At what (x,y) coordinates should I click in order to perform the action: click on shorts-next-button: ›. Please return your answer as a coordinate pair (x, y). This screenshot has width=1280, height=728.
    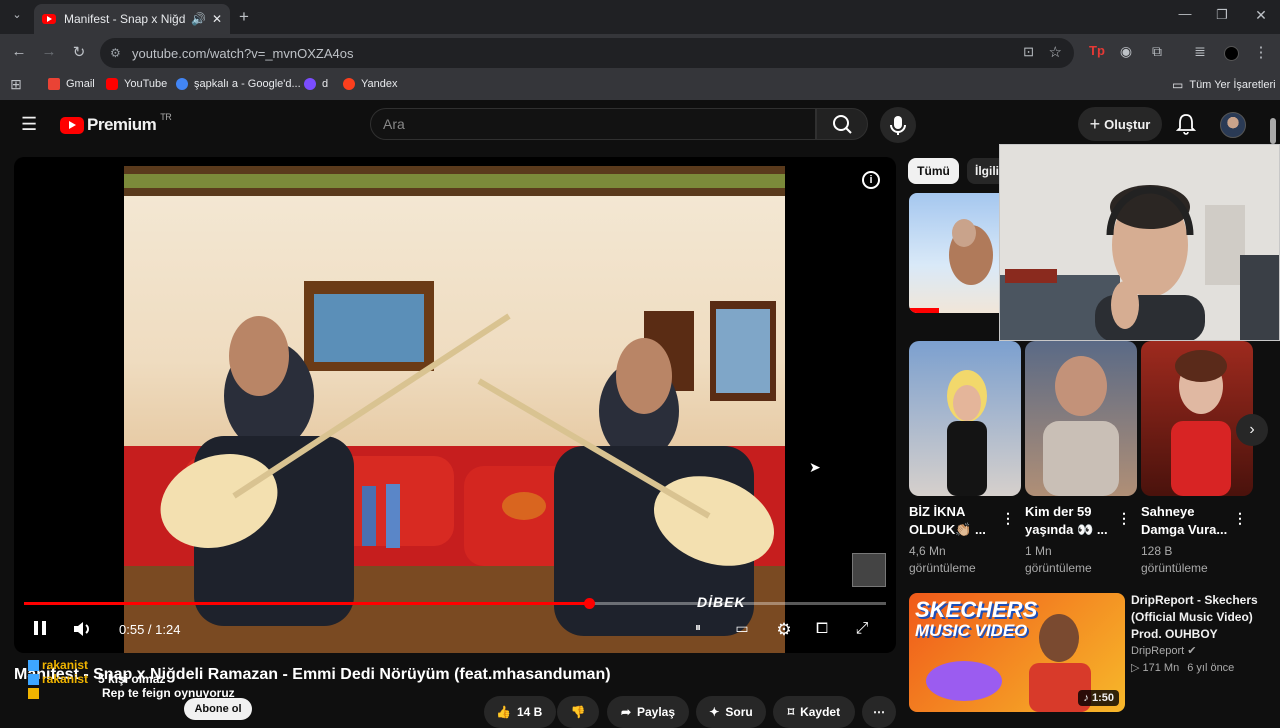
    Looking at the image, I should click on (1252, 430).